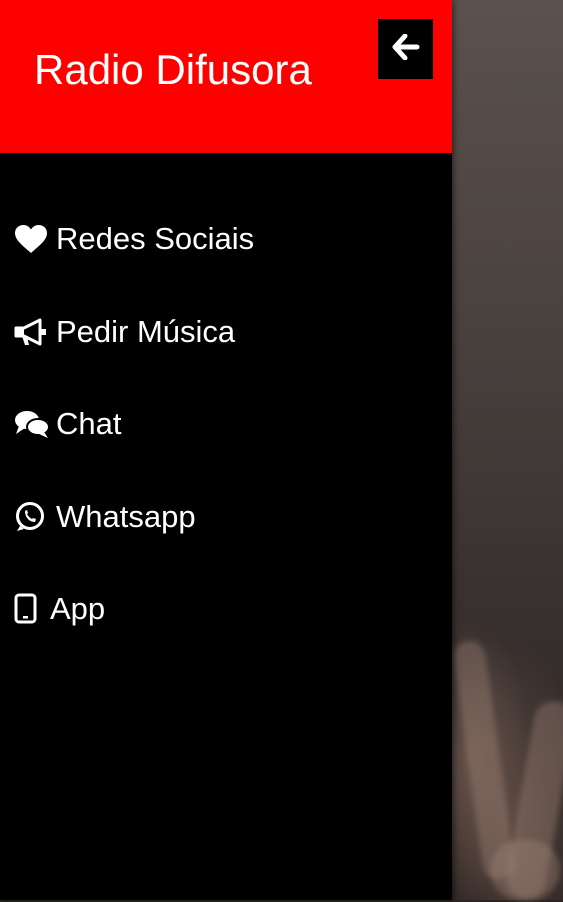  Describe the element at coordinates (29, 609) in the screenshot. I see `tablet-icon` at that location.